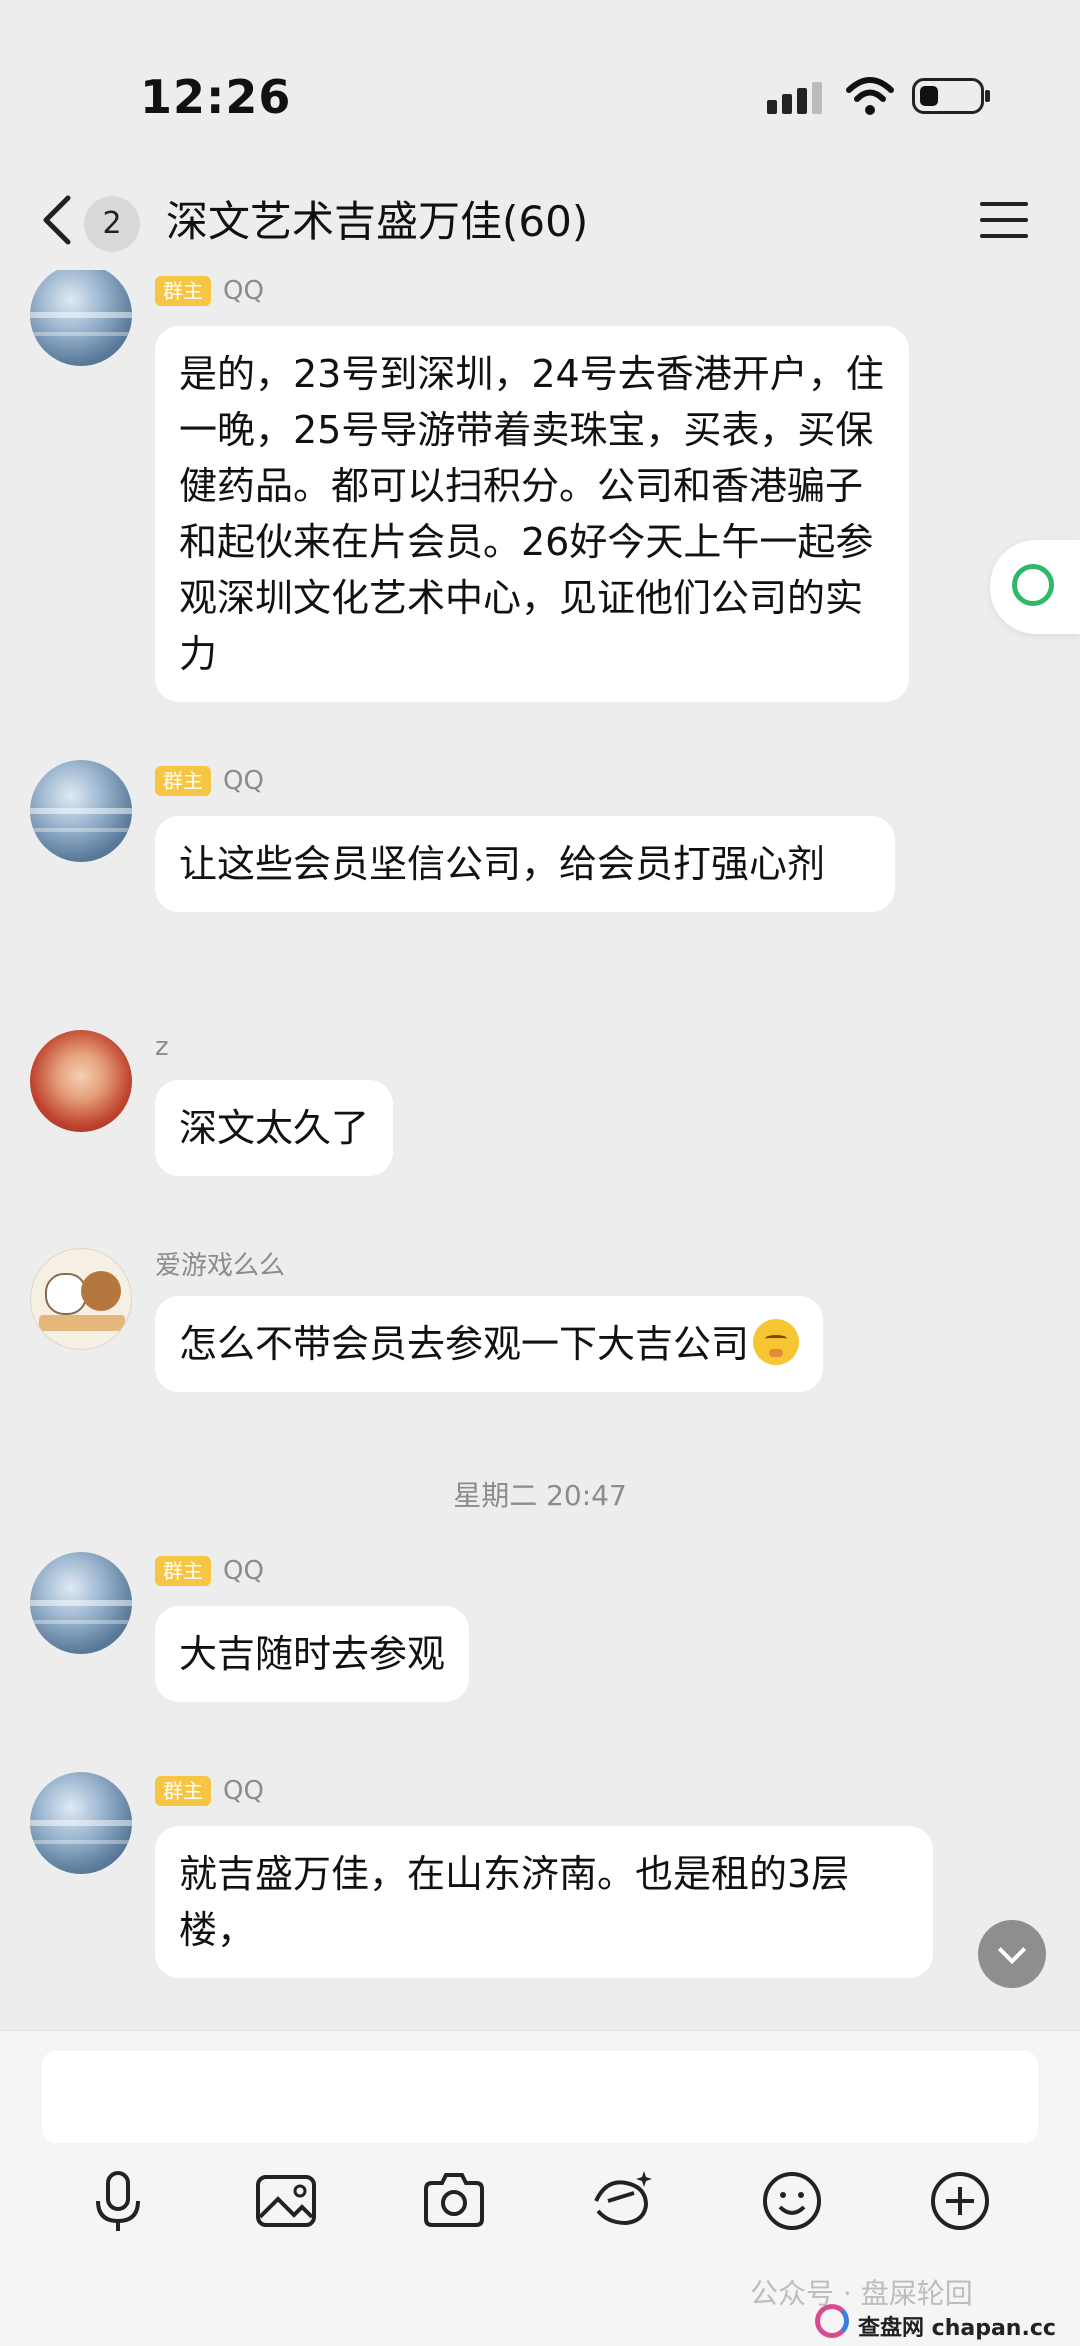  What do you see at coordinates (454, 2201) in the screenshot?
I see `camera-icon` at bounding box center [454, 2201].